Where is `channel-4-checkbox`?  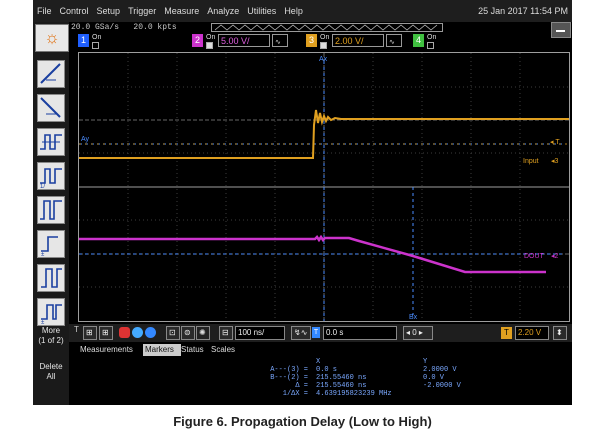 channel-4-checkbox is located at coordinates (430, 45).